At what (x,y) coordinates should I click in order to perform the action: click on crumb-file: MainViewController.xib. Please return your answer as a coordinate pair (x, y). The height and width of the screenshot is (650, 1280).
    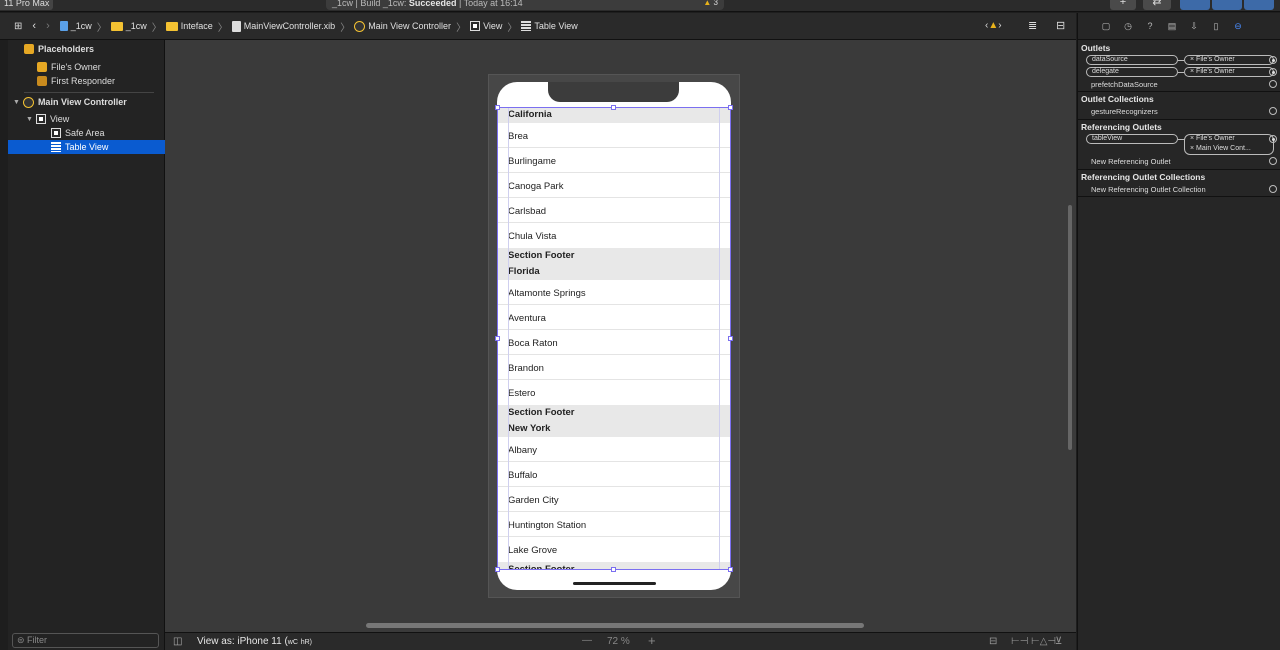
    Looking at the image, I should click on (283, 26).